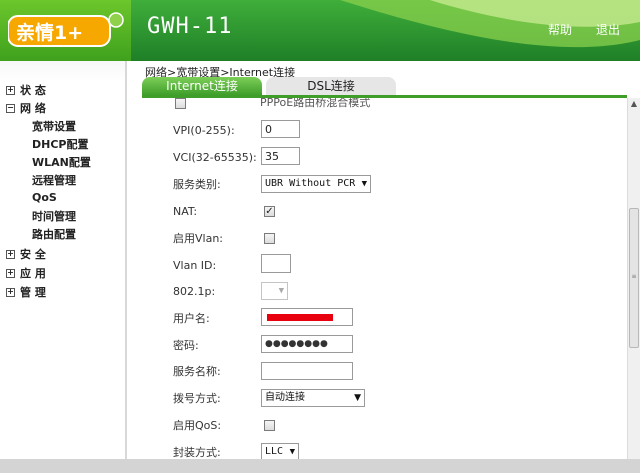  Describe the element at coordinates (320, 30) in the screenshot. I see `header: 亲情1+ GWH-11 帮助 退出` at that location.